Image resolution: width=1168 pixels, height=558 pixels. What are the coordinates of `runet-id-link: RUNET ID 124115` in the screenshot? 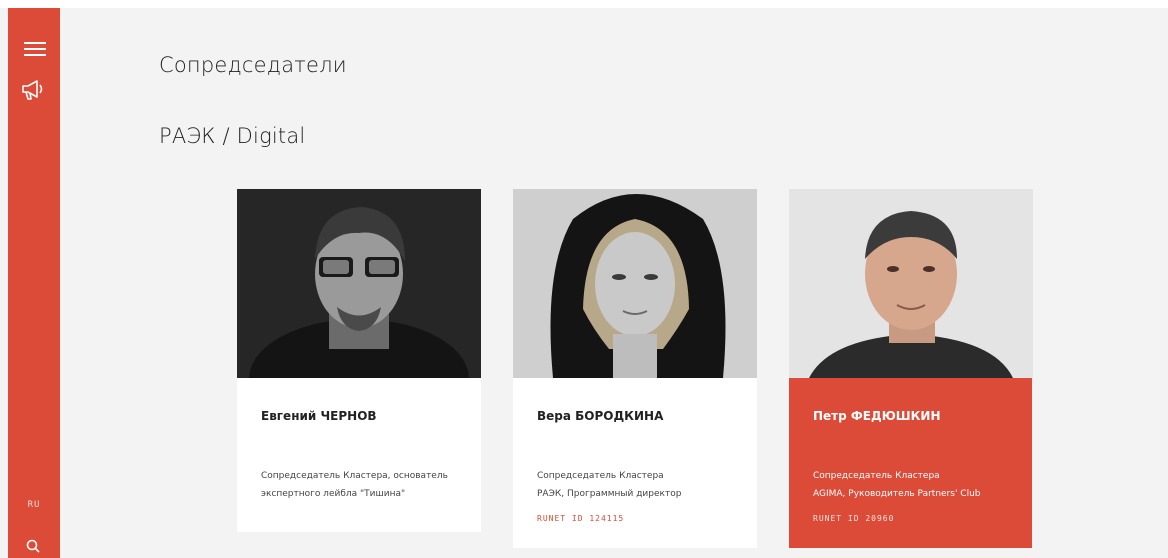 It's located at (580, 518).